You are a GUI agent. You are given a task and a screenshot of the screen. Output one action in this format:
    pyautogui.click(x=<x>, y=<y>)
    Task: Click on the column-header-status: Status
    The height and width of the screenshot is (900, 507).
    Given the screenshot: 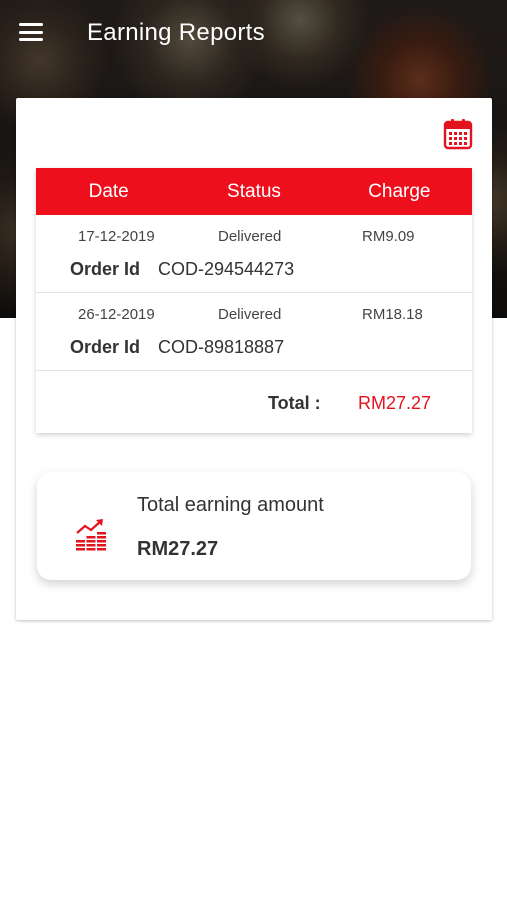 What is the action you would take?
    pyautogui.click(x=254, y=191)
    